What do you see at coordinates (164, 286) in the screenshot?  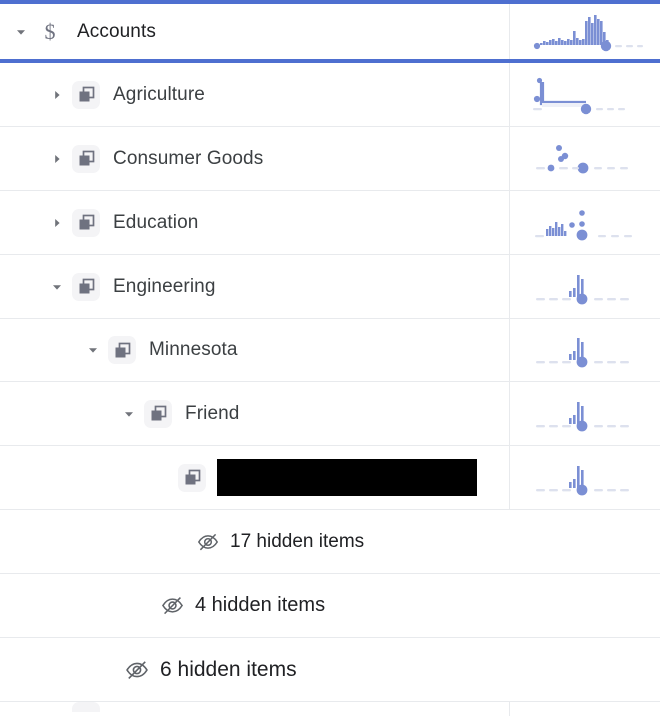 I see `tree-row-title: Engineering` at bounding box center [164, 286].